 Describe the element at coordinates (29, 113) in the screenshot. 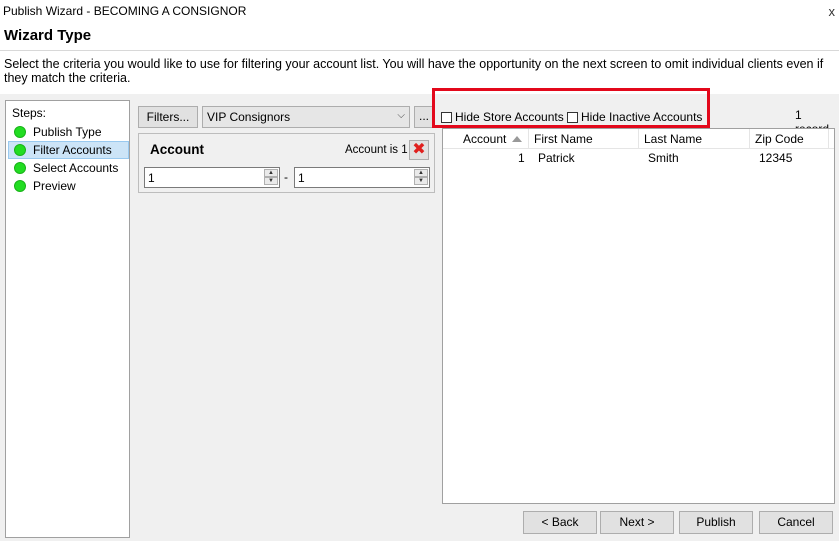

I see `steps-label: Steps:` at that location.